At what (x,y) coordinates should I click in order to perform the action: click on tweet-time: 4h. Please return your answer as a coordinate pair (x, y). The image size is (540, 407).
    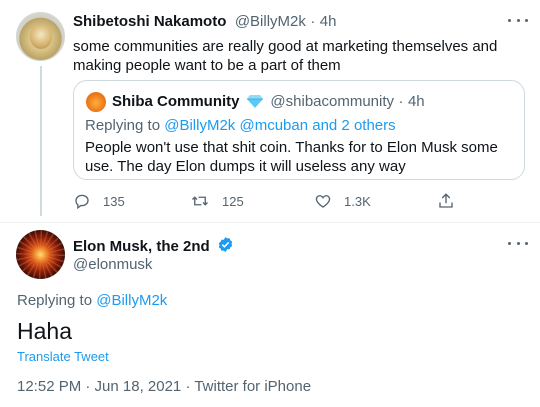
    Looking at the image, I should click on (328, 21).